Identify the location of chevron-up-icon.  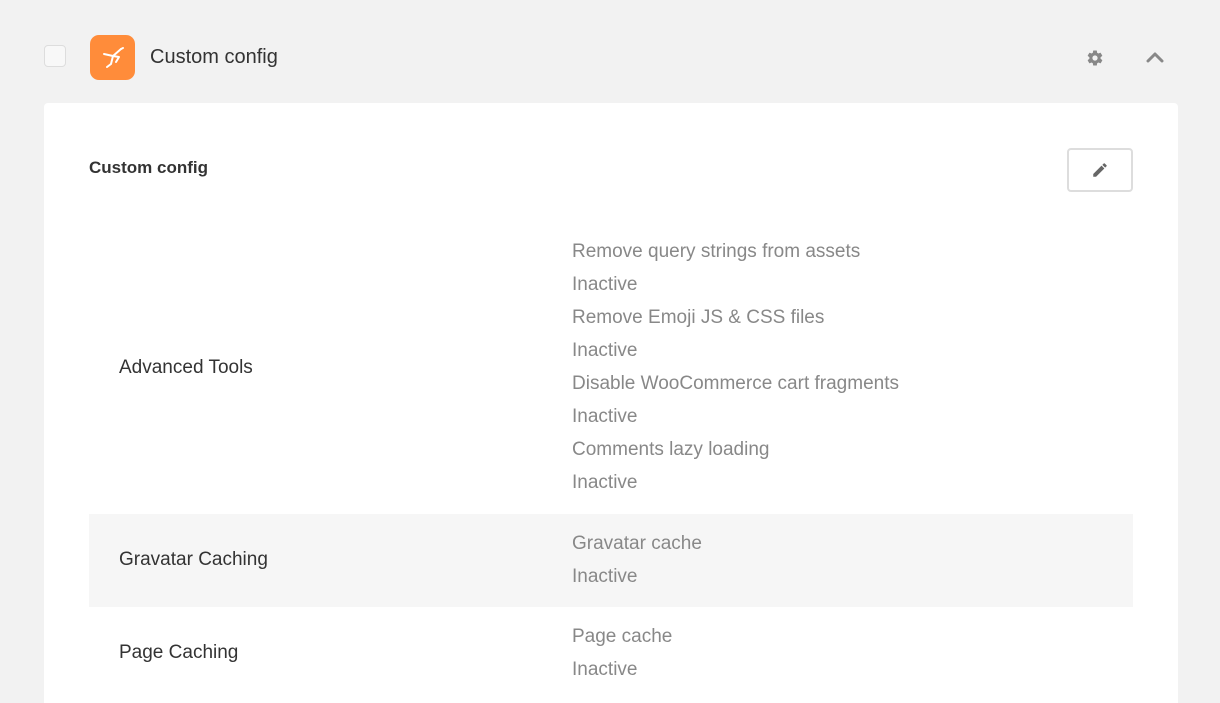
(1155, 57).